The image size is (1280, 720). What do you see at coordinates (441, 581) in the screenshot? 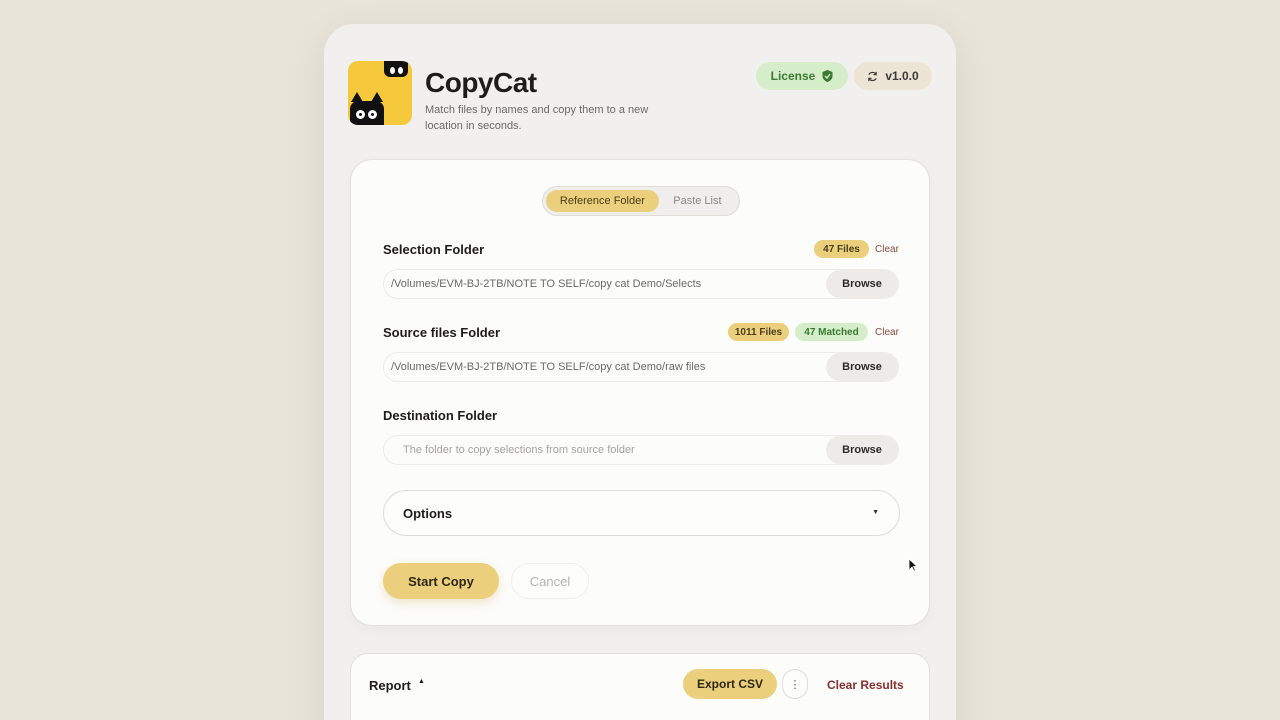
I see `start-copy-button: Start Copy` at bounding box center [441, 581].